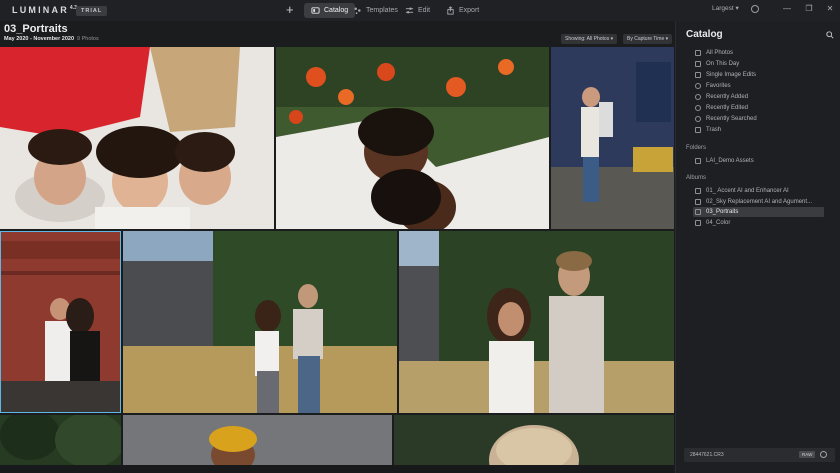 The width and height of the screenshot is (840, 473). Describe the element at coordinates (44, 10) in the screenshot. I see `app-logo: LUMINAR4.3` at that location.